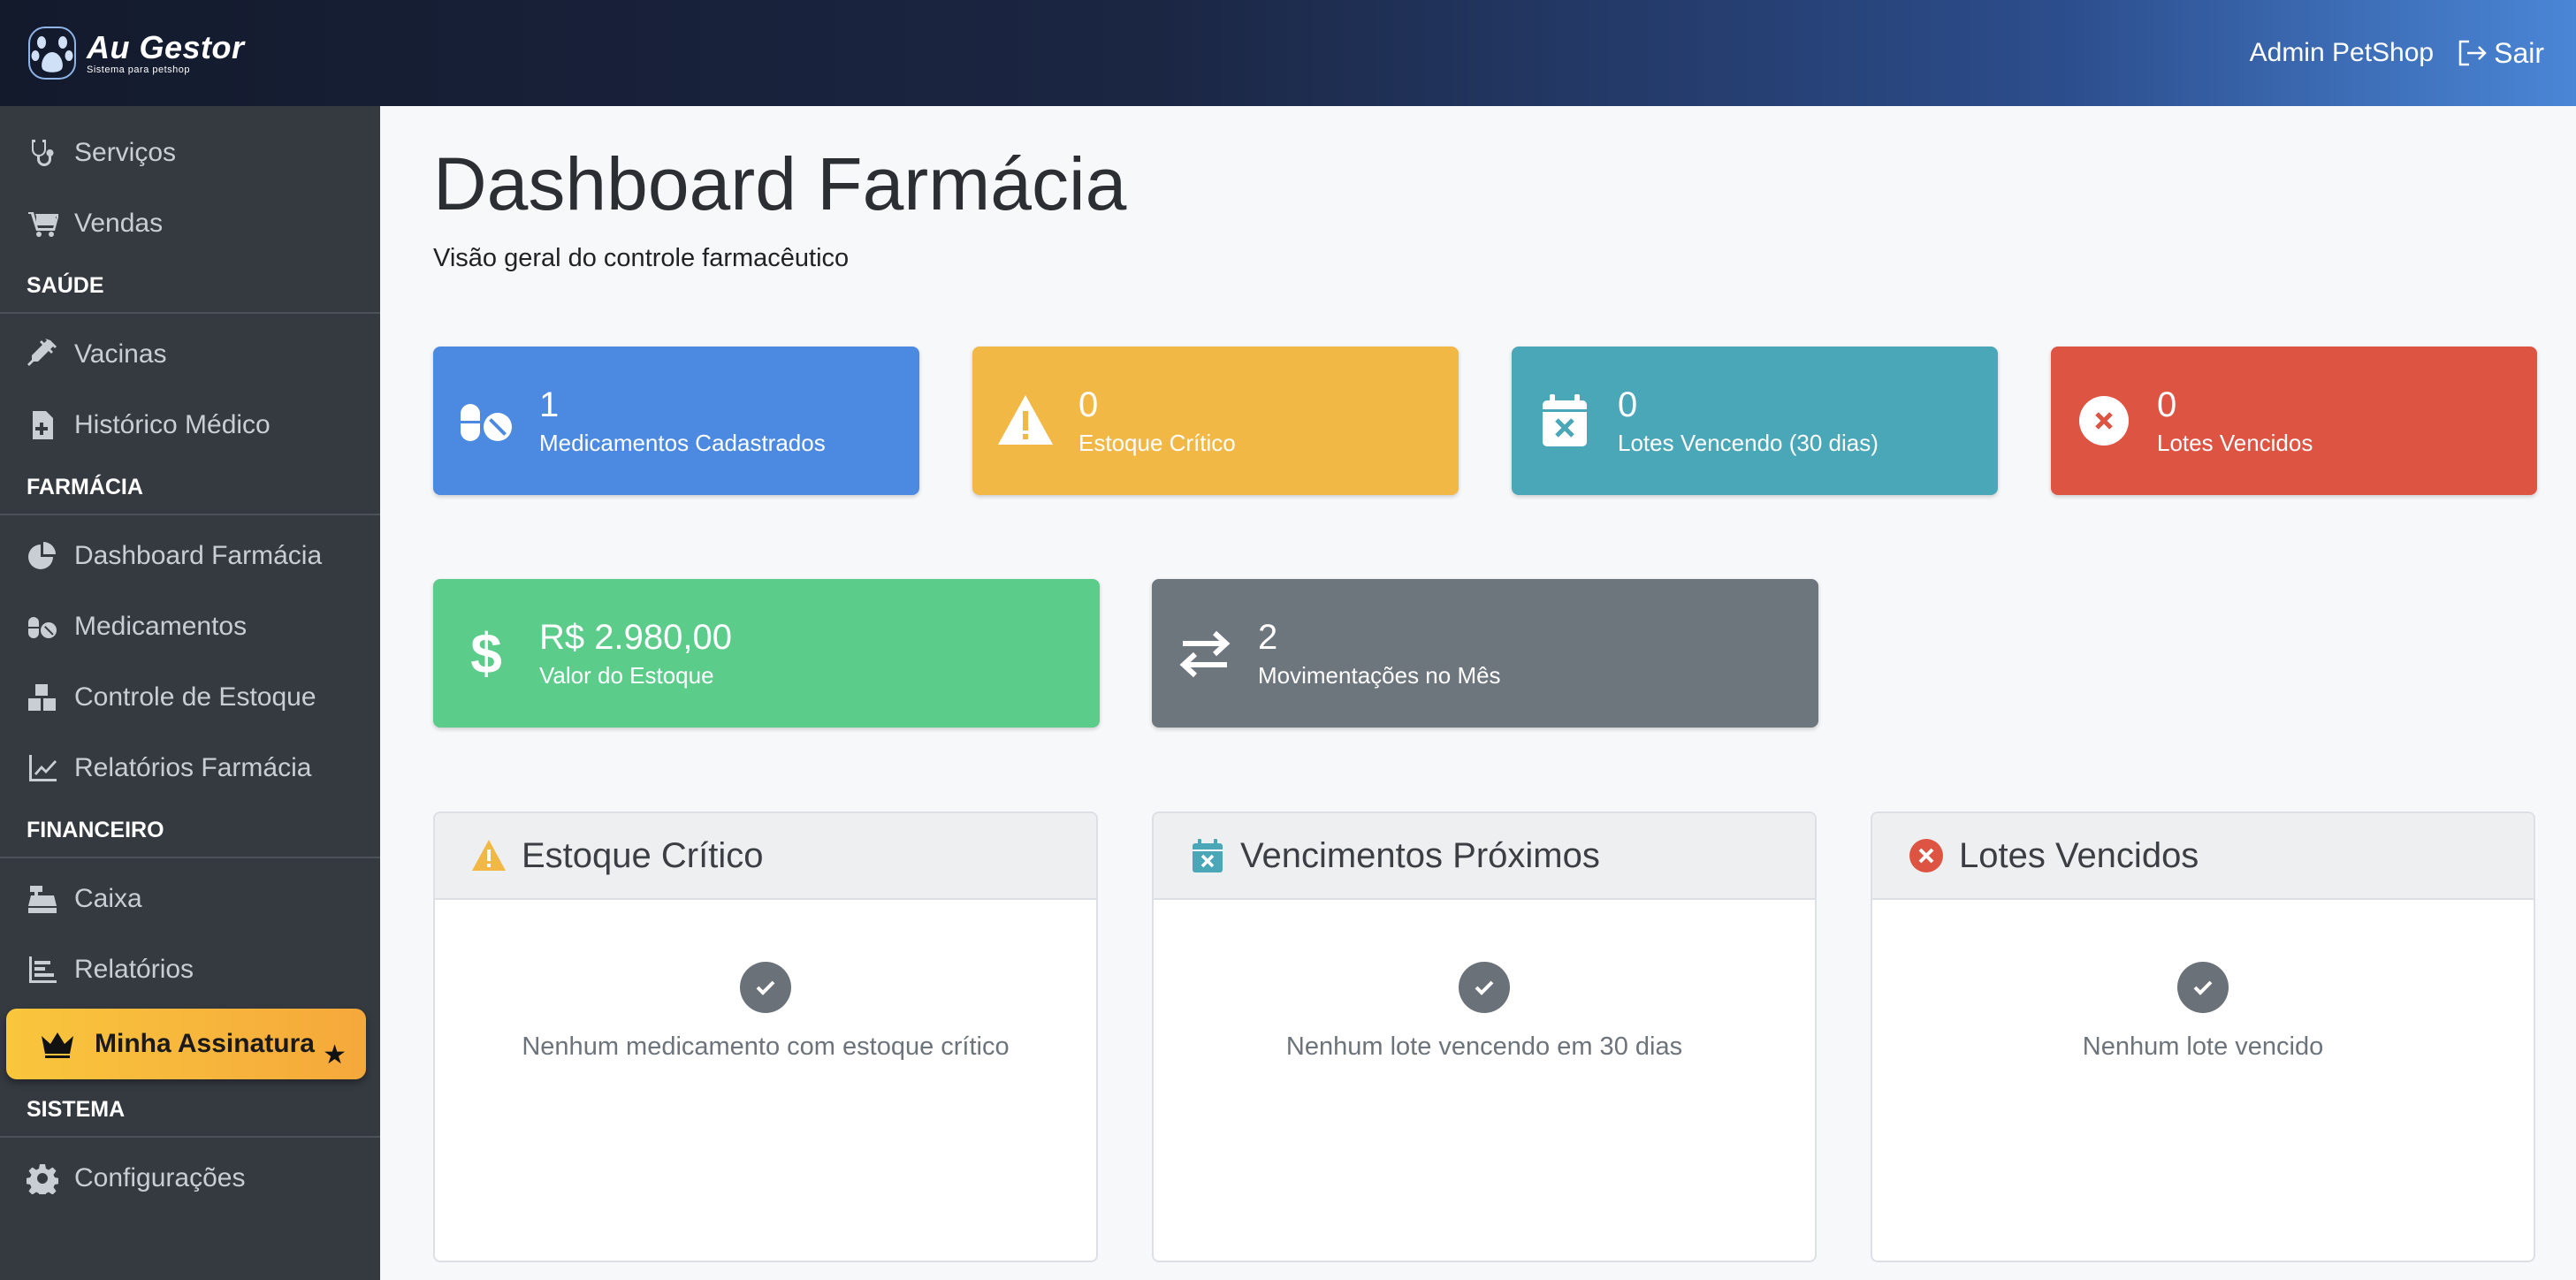  I want to click on panel-title: Lotes Vencidos, so click(2079, 855).